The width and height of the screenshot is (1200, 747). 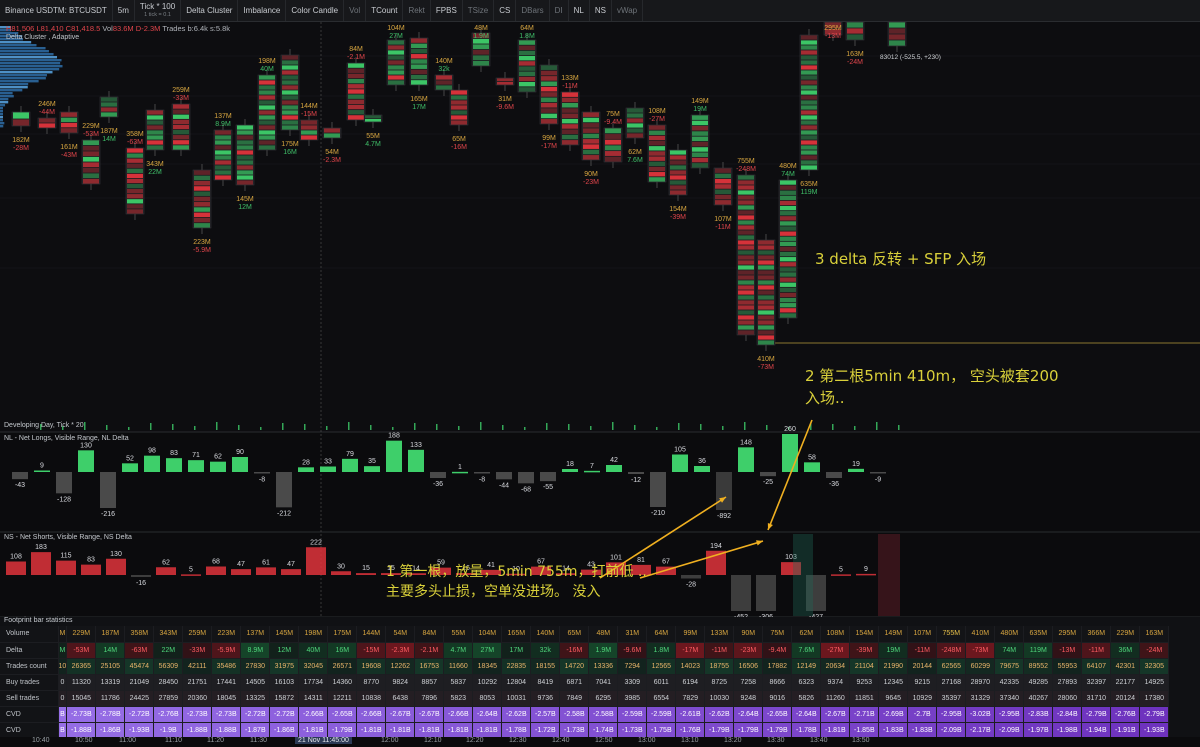 I want to click on stats-cell: -2.62B, so click(x=516, y=714).